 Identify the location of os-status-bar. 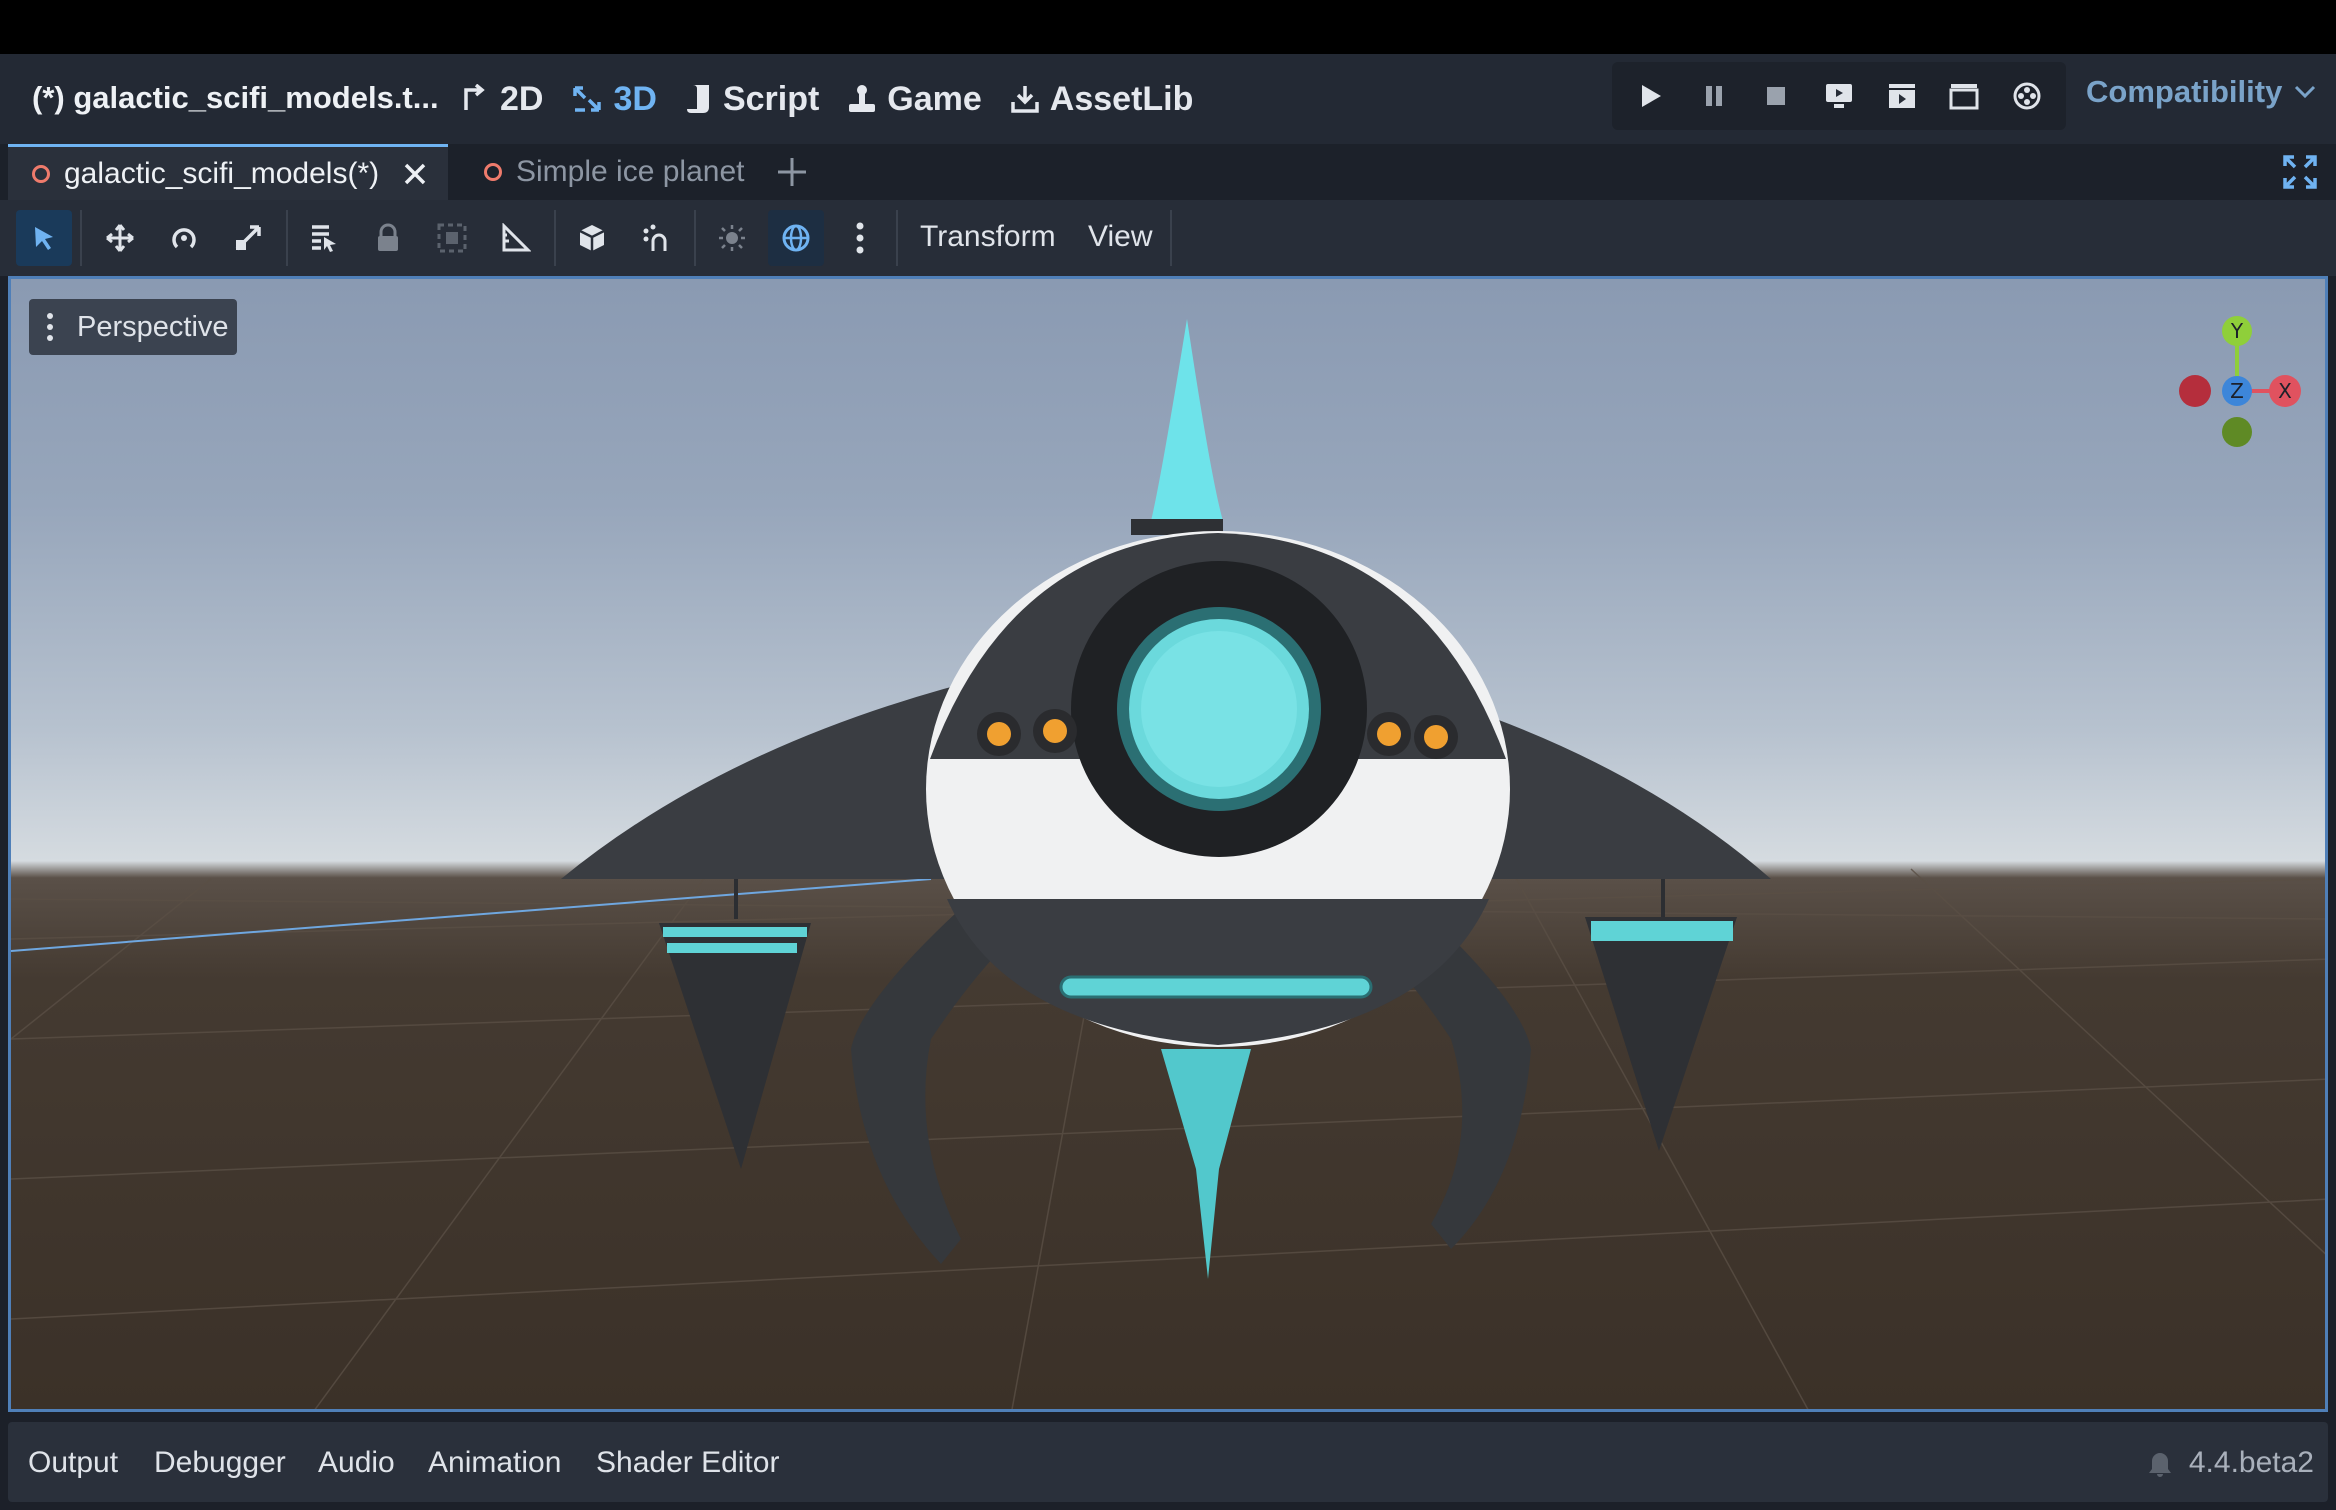
(1168, 27).